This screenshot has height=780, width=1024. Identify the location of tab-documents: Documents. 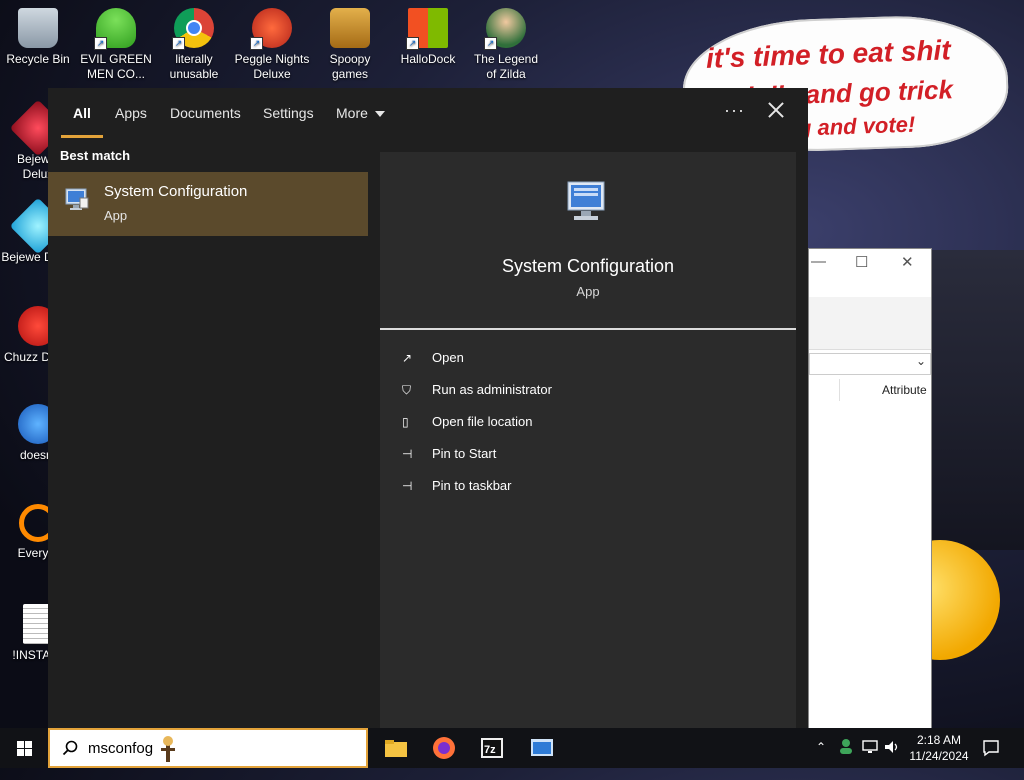
(205, 113).